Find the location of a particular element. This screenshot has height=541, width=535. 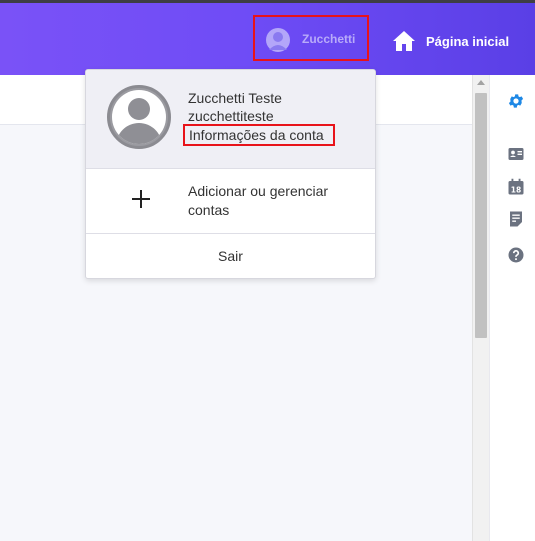

add-manage-accounts-item: Adicionar ou gerenciar contas is located at coordinates (230, 201).